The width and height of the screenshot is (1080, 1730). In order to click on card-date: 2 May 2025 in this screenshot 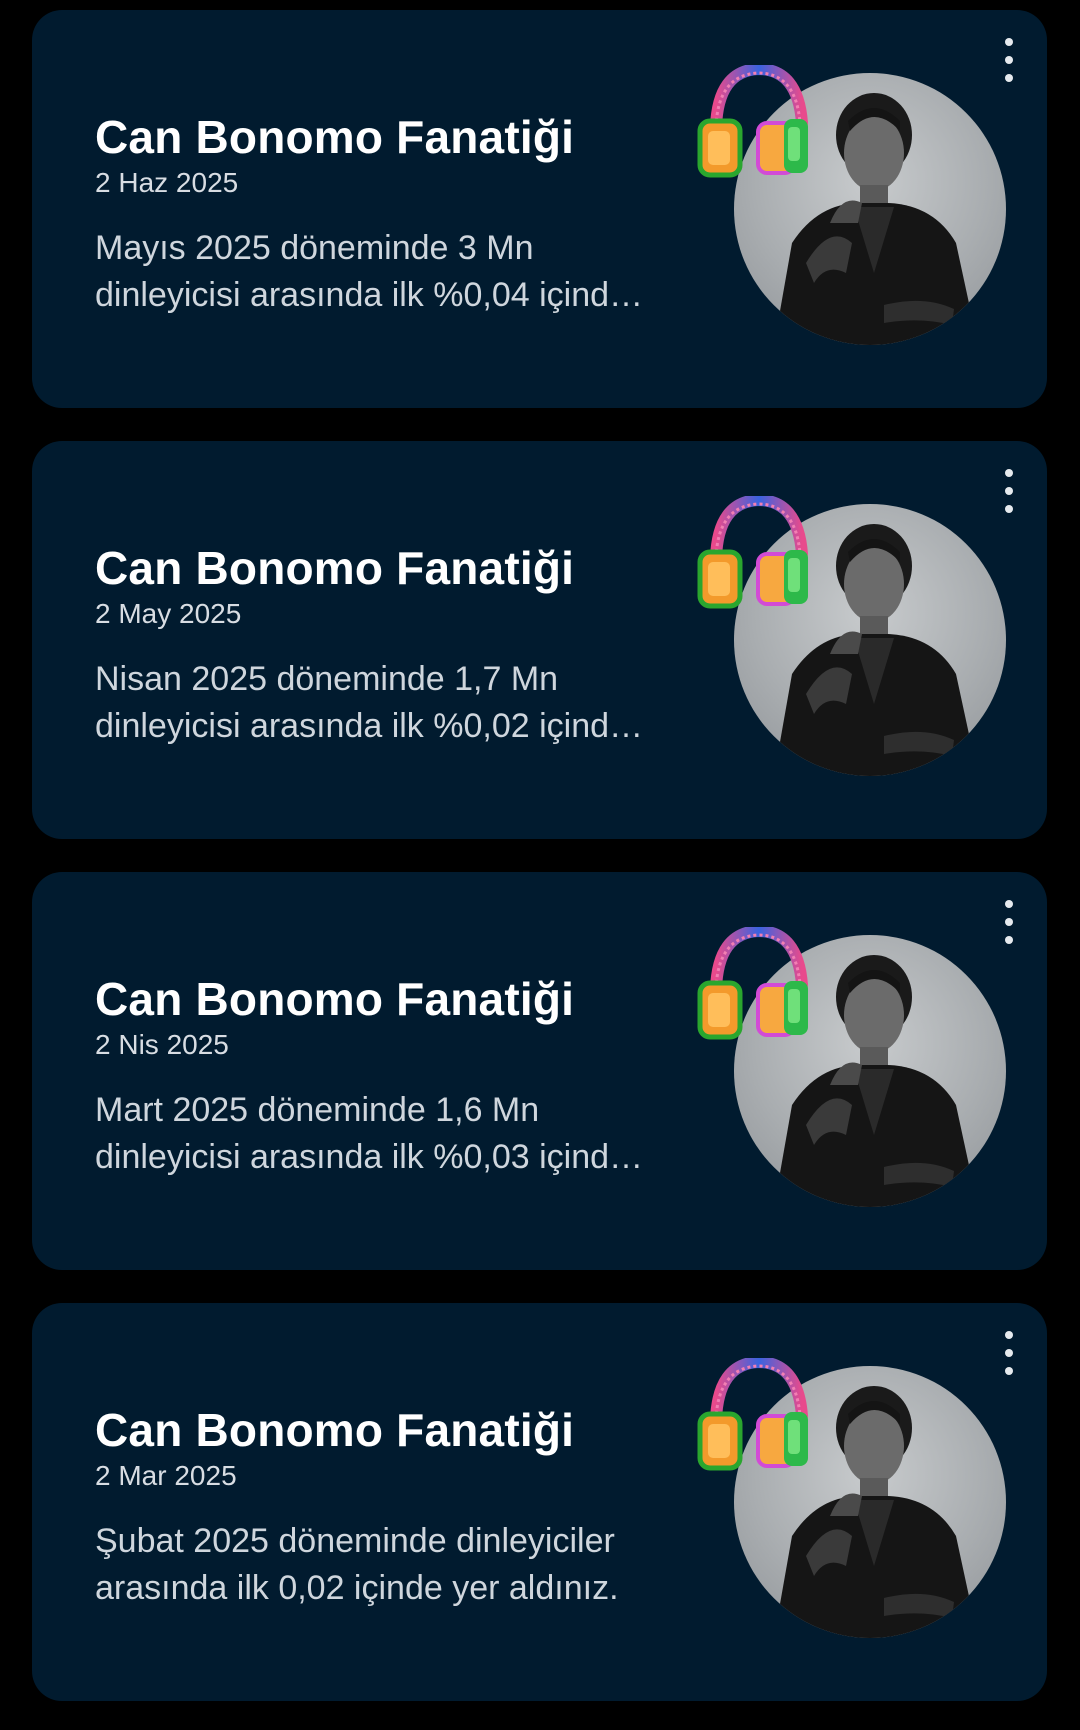, I will do `click(168, 613)`.